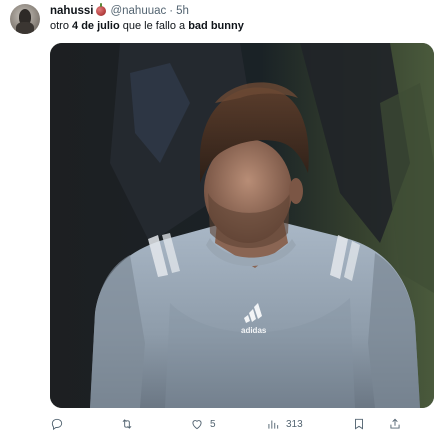 This screenshot has height=434, width=443. Describe the element at coordinates (273, 424) in the screenshot. I see `views-icon` at that location.